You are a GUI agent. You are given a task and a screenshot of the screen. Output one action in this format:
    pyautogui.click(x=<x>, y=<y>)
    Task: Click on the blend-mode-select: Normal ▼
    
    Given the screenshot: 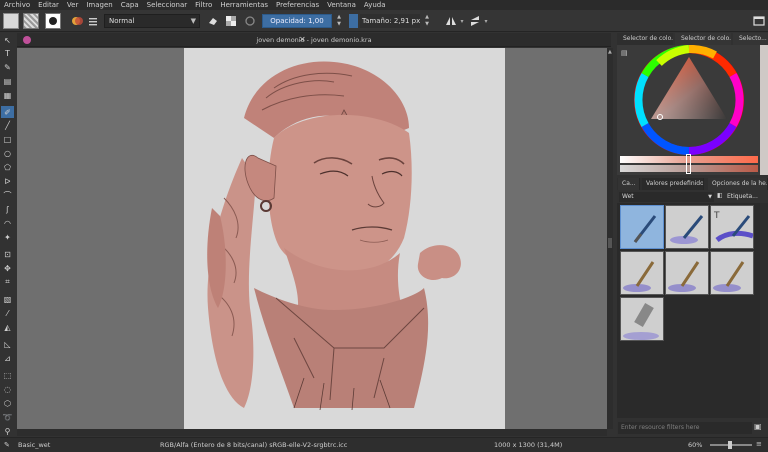 What is the action you would take?
    pyautogui.click(x=152, y=21)
    